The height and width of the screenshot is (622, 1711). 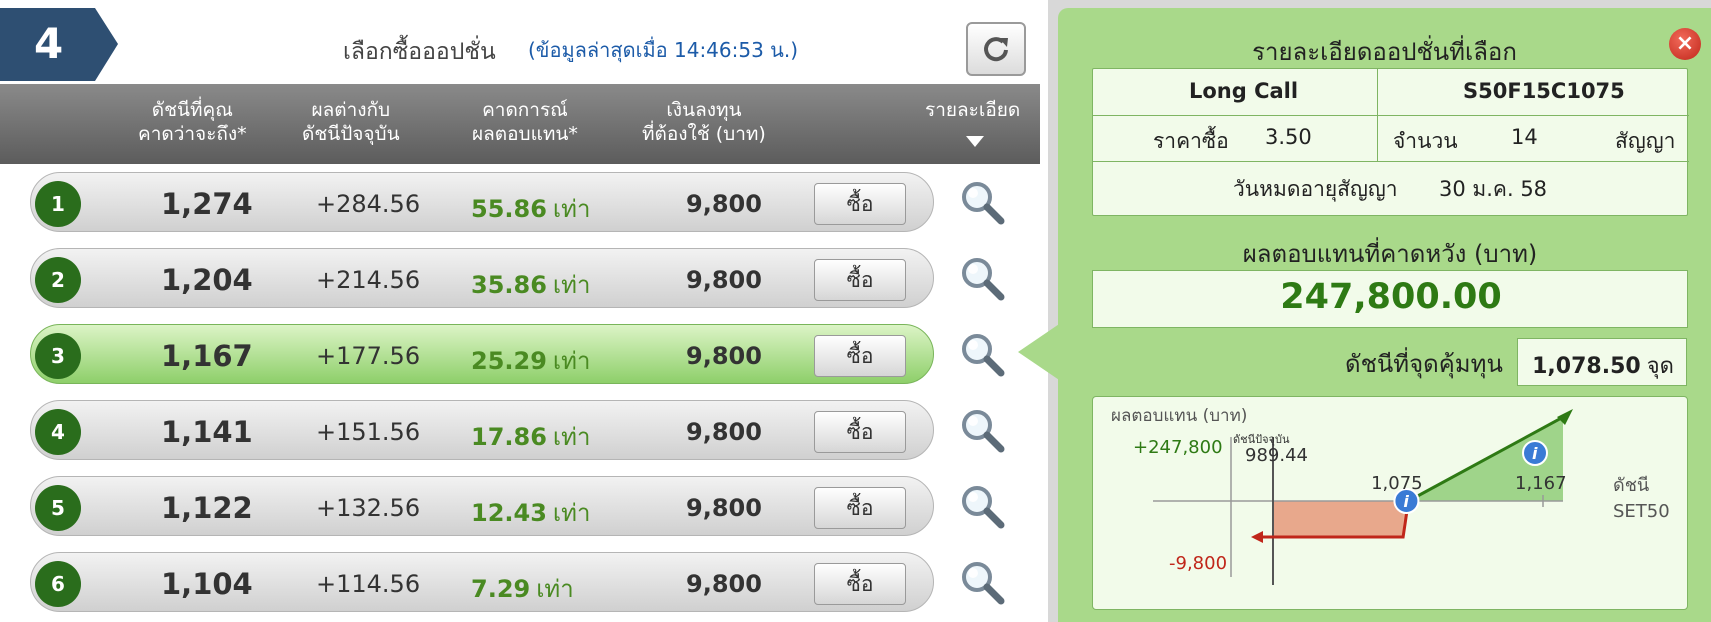 I want to click on target-label: 1,167, so click(x=1541, y=483).